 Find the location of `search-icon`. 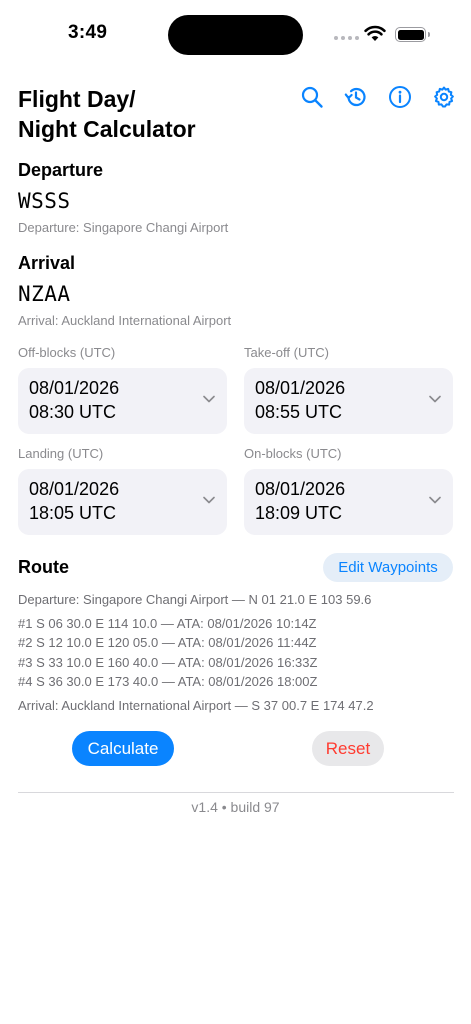

search-icon is located at coordinates (312, 97).